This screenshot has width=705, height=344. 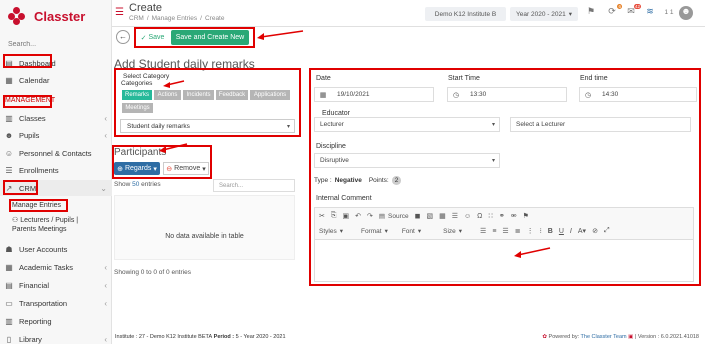 I want to click on special-char-icon: ∷, so click(x=490, y=216).